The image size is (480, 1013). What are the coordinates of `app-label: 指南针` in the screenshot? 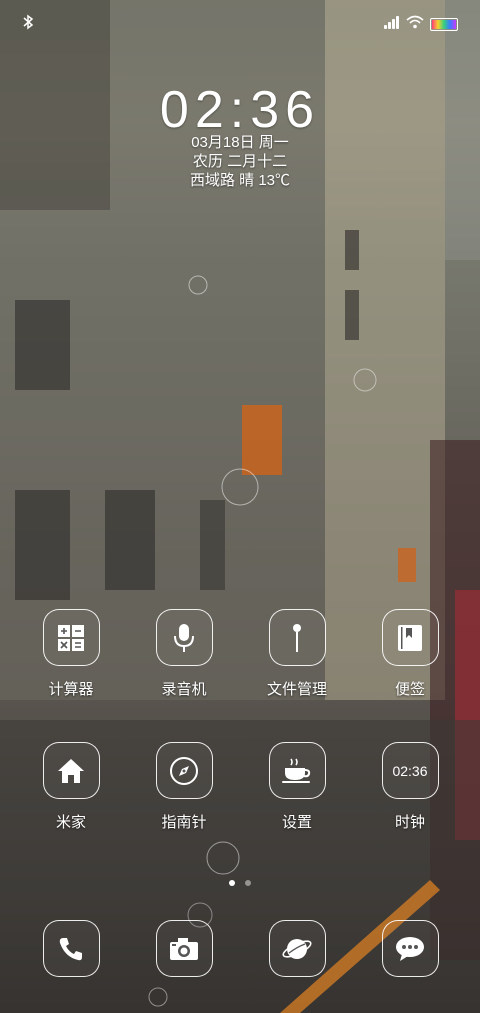 It's located at (184, 822).